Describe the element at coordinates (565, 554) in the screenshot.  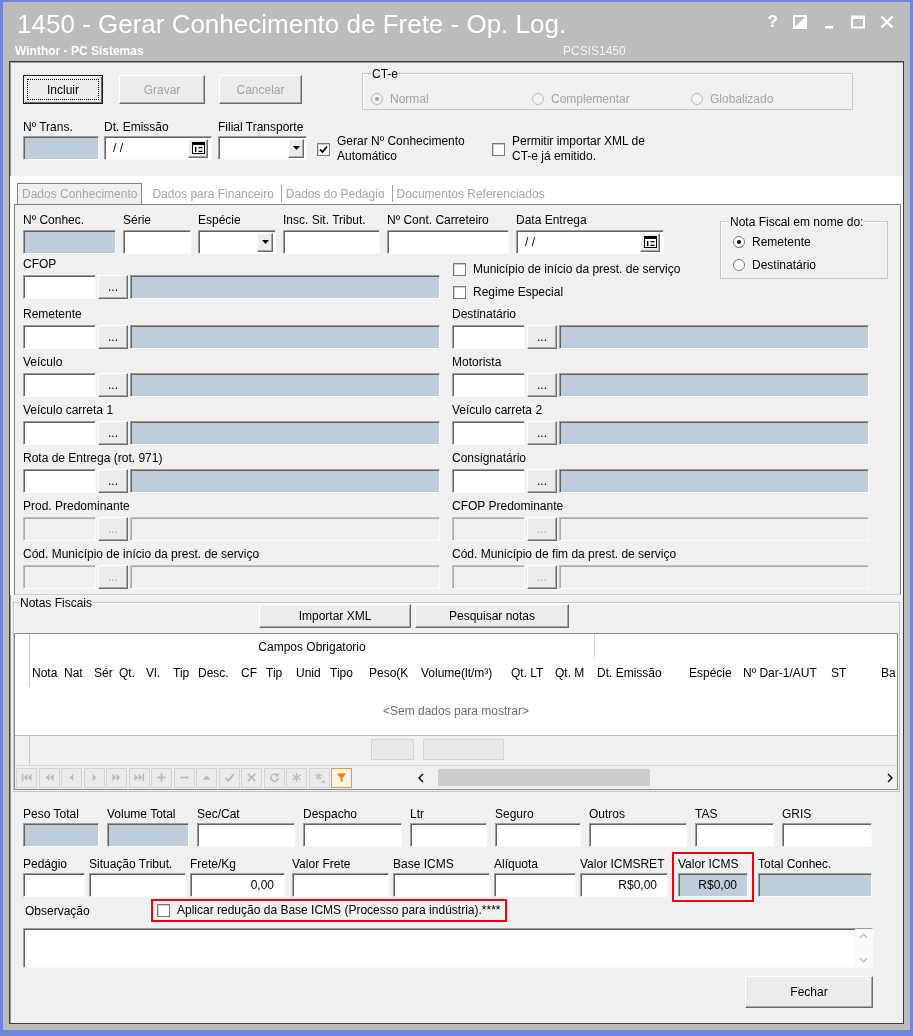
I see `field-label: Cód. Município de fim da prest. de serviço` at that location.